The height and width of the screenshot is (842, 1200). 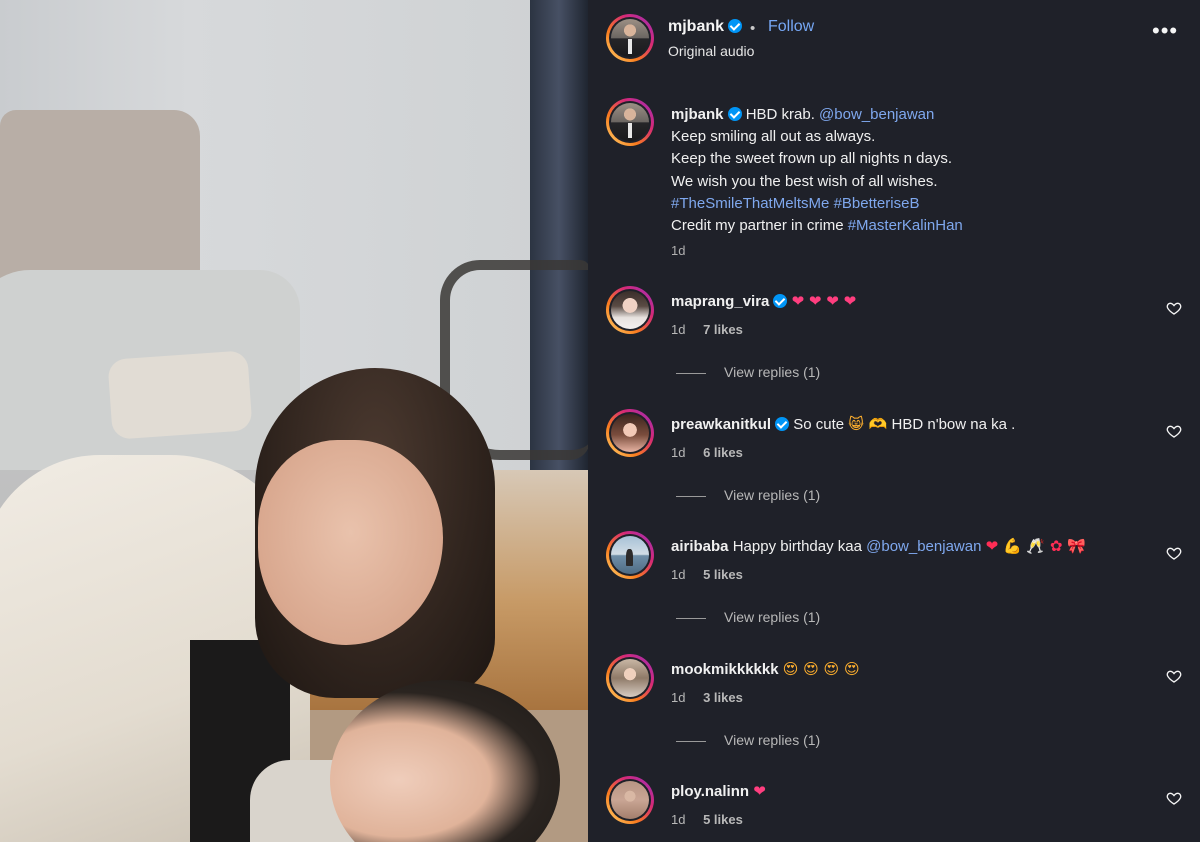 I want to click on video-bg-pillow, so click(x=180, y=395).